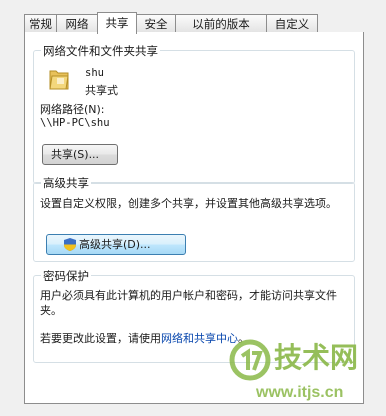  I want to click on network-sharing-center-link: 网络和共享中心, so click(199, 338).